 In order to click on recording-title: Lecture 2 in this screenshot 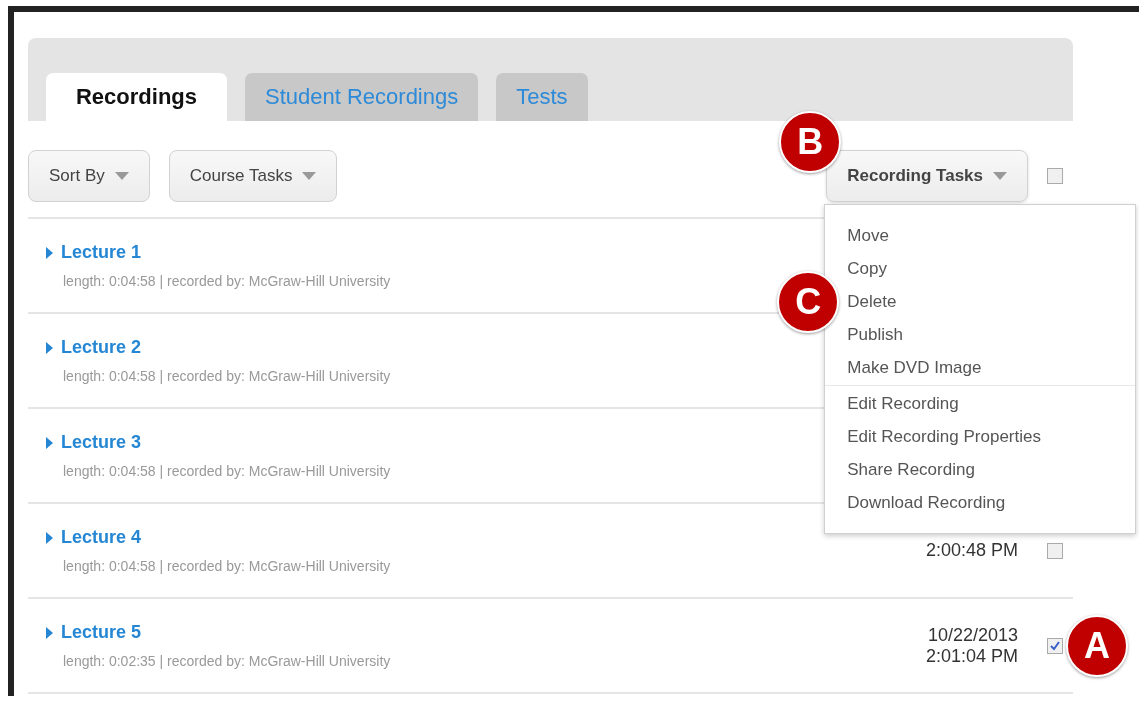, I will do `click(101, 347)`.